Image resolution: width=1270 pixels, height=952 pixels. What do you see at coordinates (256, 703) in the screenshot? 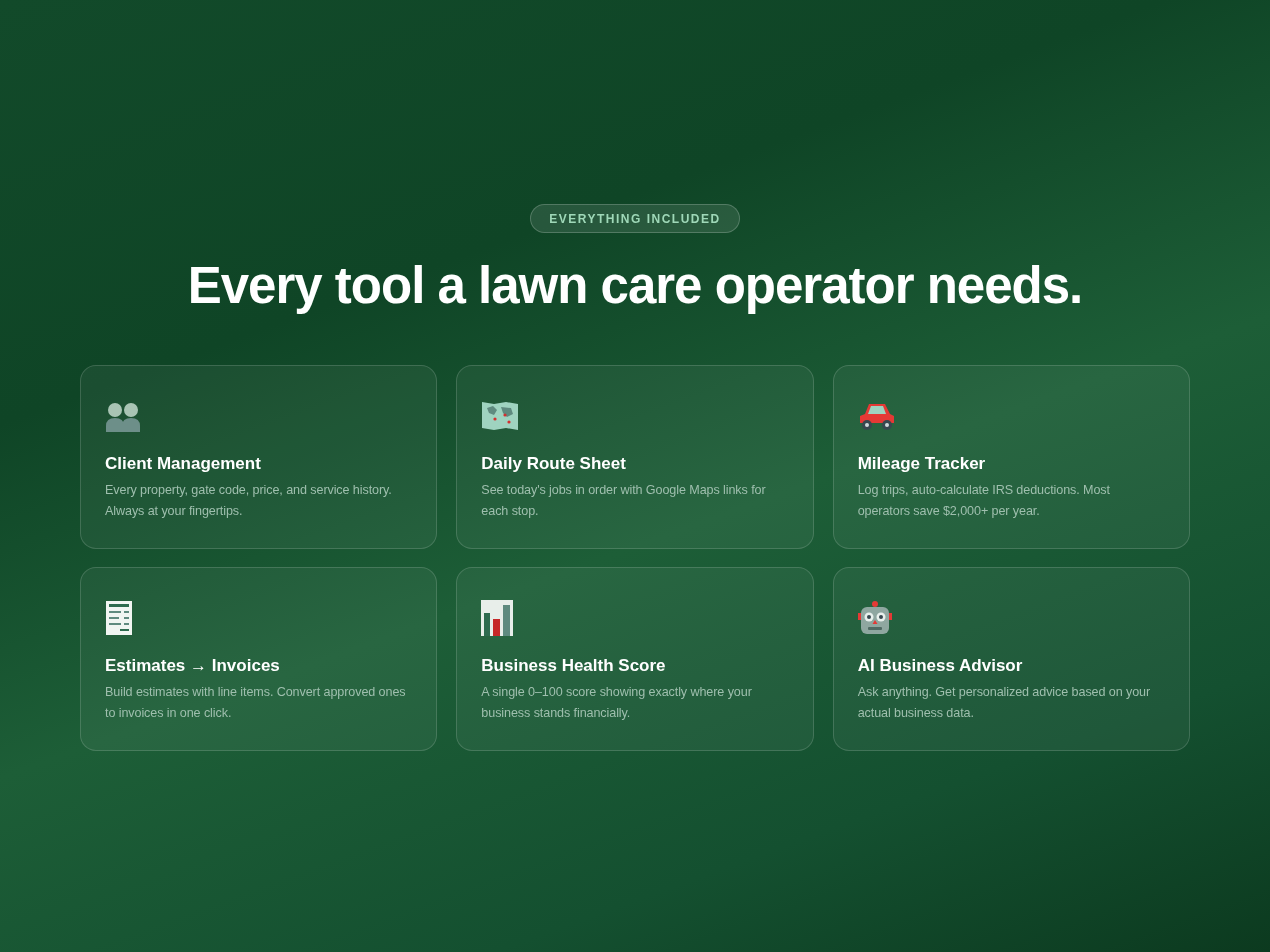
I see `feature-description: Build estimates with line items. Convert approved ones to invoices in one click.` at bounding box center [256, 703].